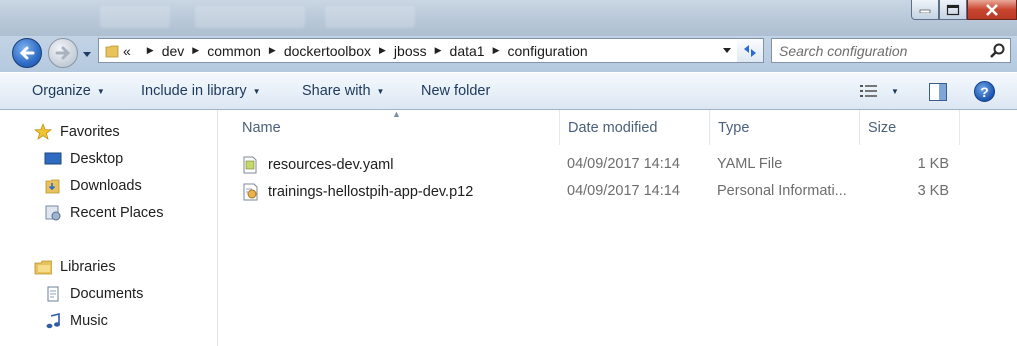  What do you see at coordinates (467, 51) in the screenshot?
I see `breadcrumb-item-data1: data1` at bounding box center [467, 51].